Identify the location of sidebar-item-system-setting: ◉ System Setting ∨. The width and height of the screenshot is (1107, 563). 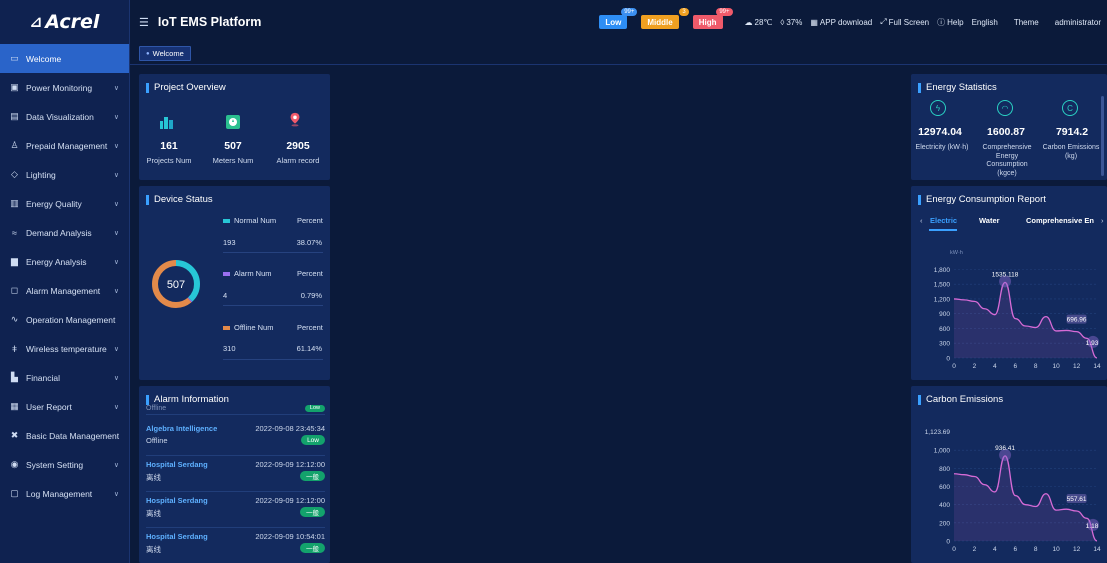
(64, 464).